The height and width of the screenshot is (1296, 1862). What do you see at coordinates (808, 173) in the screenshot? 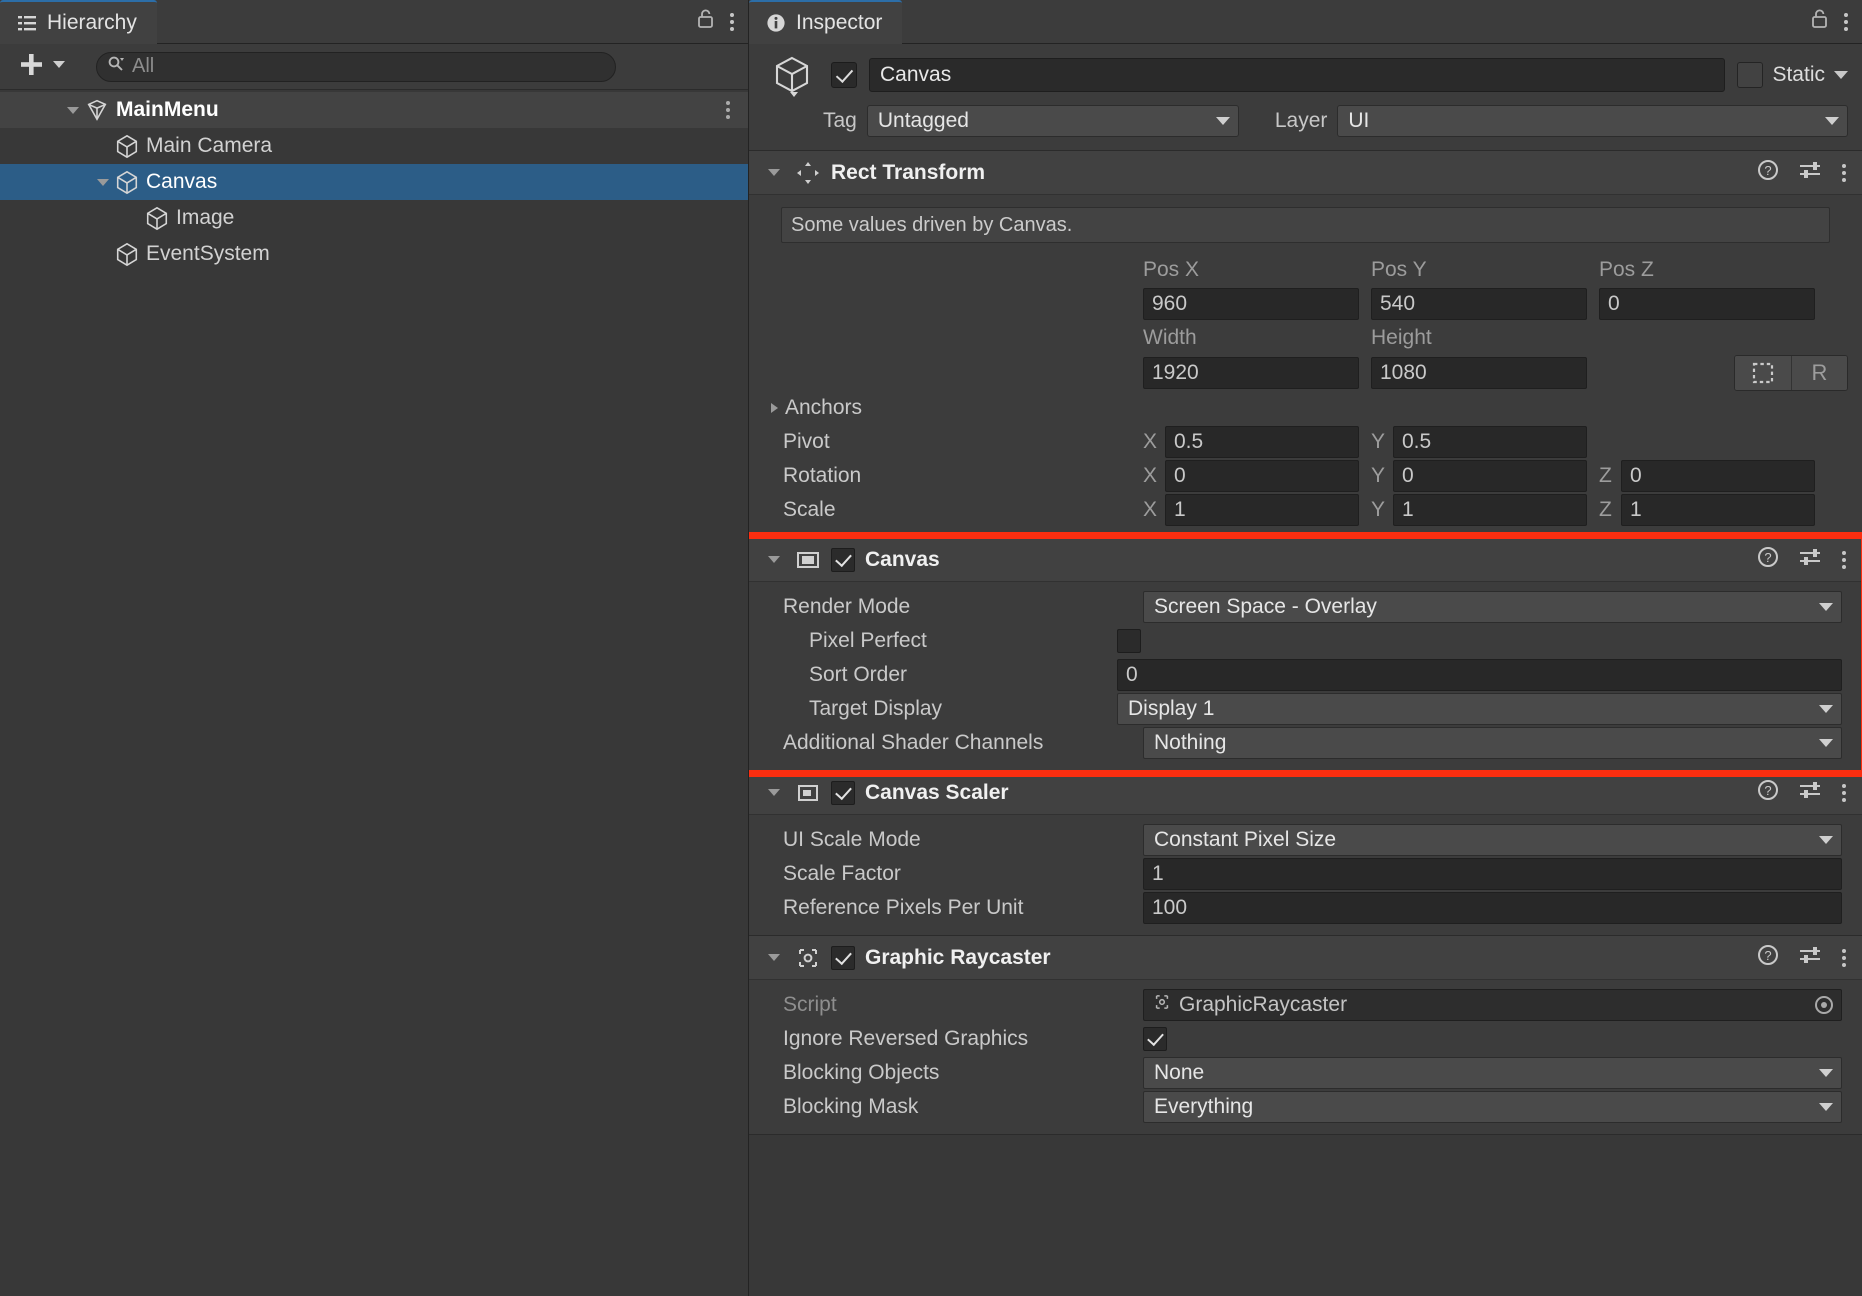
I see `rect-transform-icon` at bounding box center [808, 173].